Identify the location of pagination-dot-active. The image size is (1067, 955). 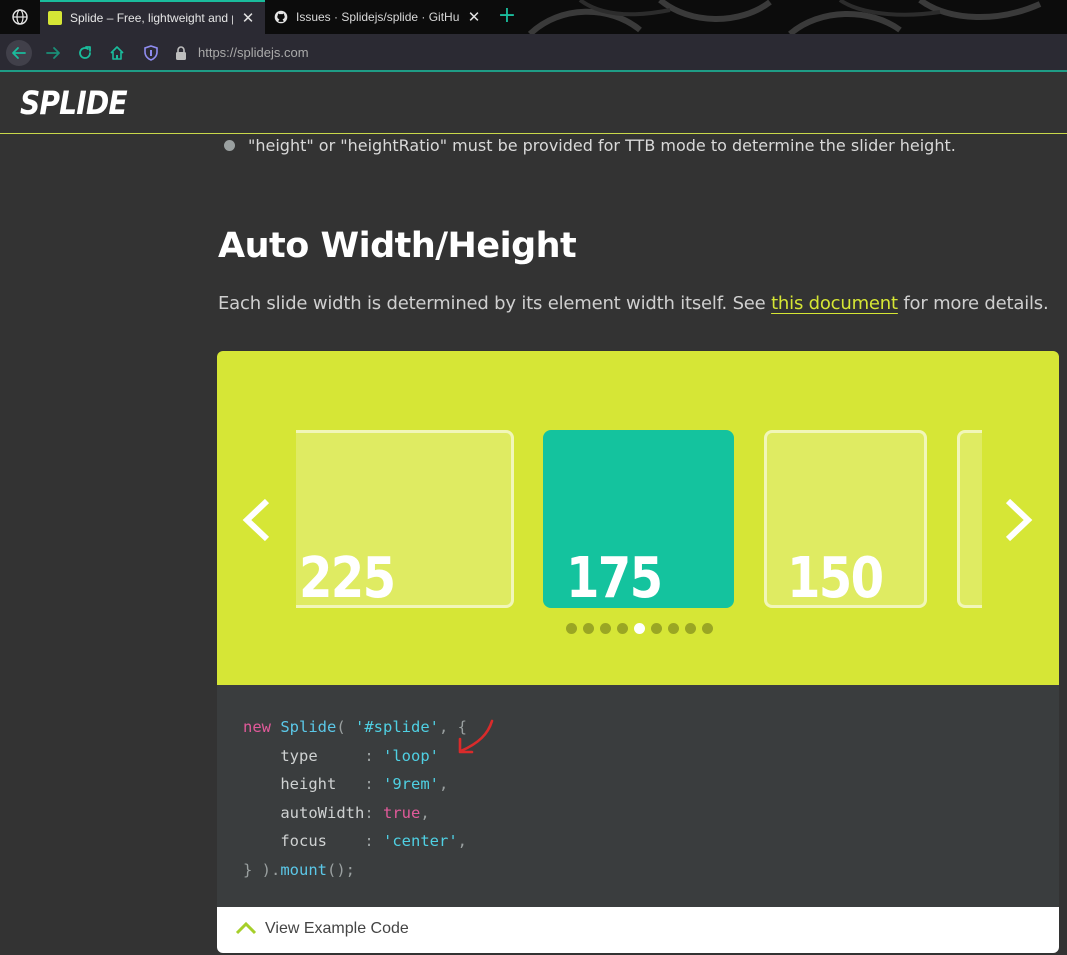
(639, 628).